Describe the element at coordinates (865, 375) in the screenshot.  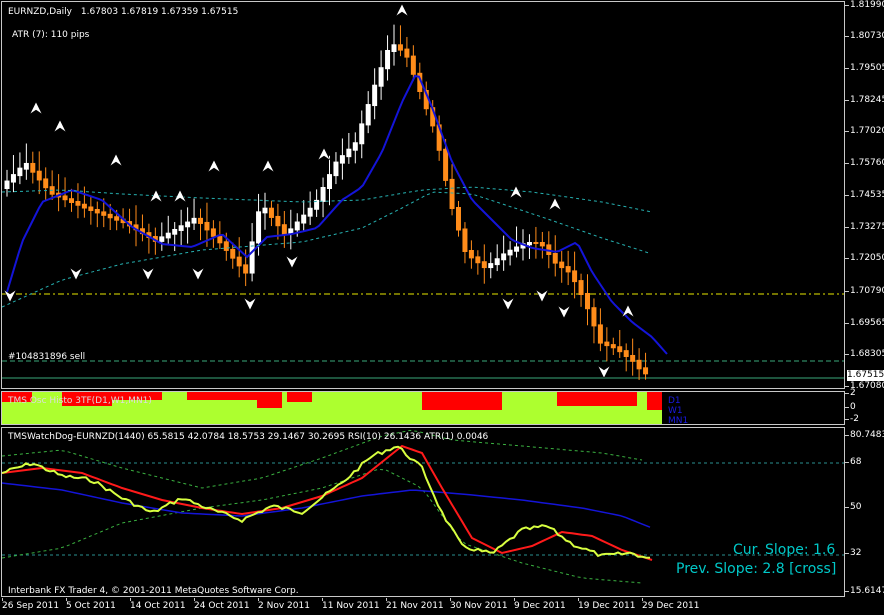
I see `current-price-marker: 1.67515` at that location.